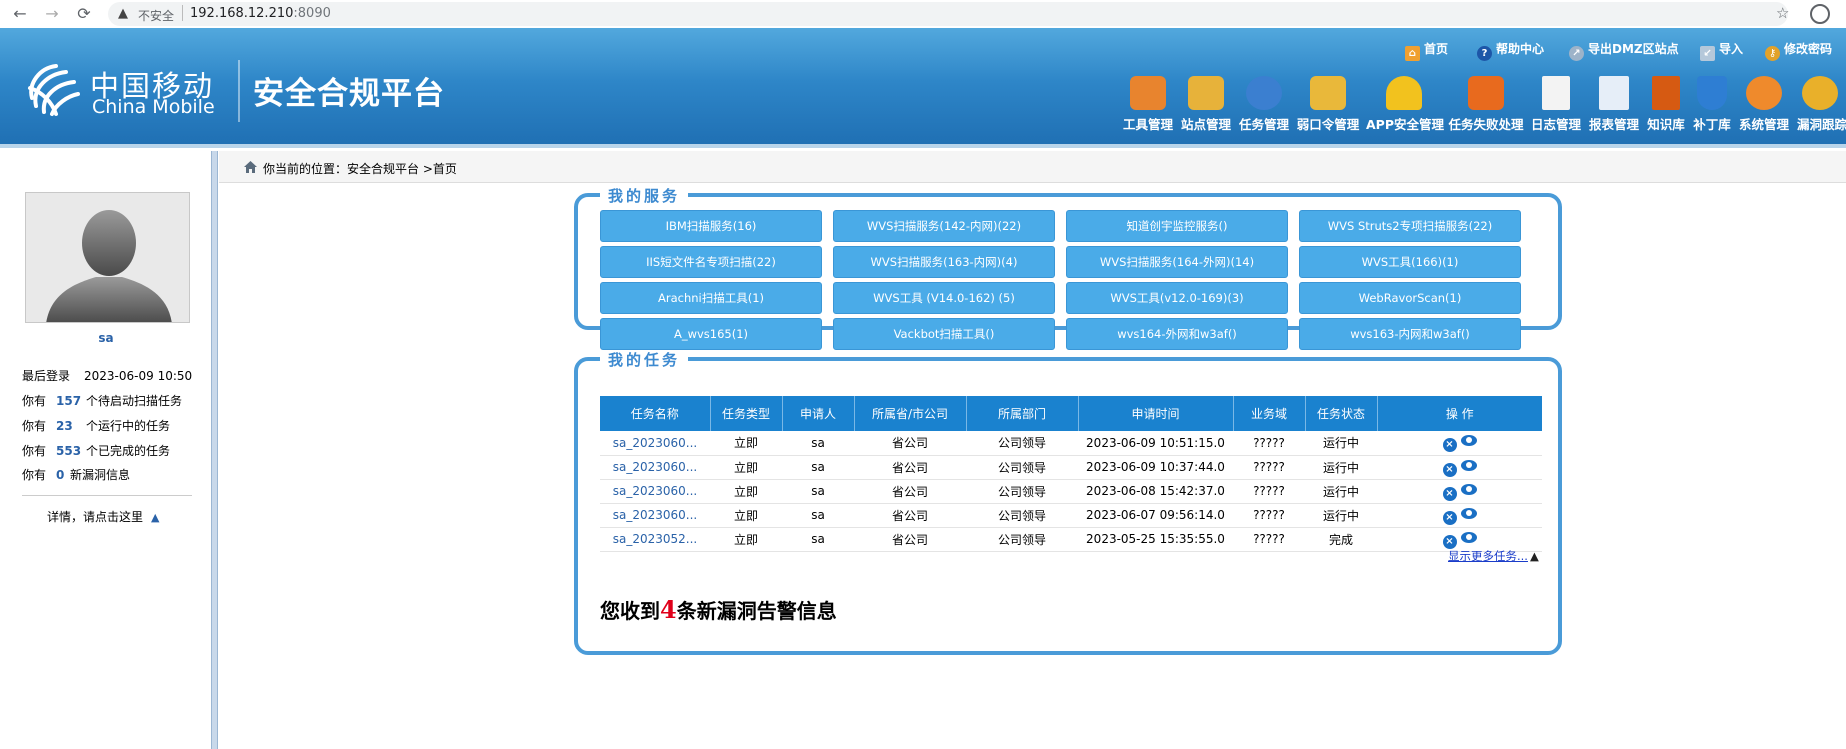 This screenshot has width=1846, height=749. Describe the element at coordinates (711, 334) in the screenshot. I see `service-button: A_wvs165(1)` at that location.